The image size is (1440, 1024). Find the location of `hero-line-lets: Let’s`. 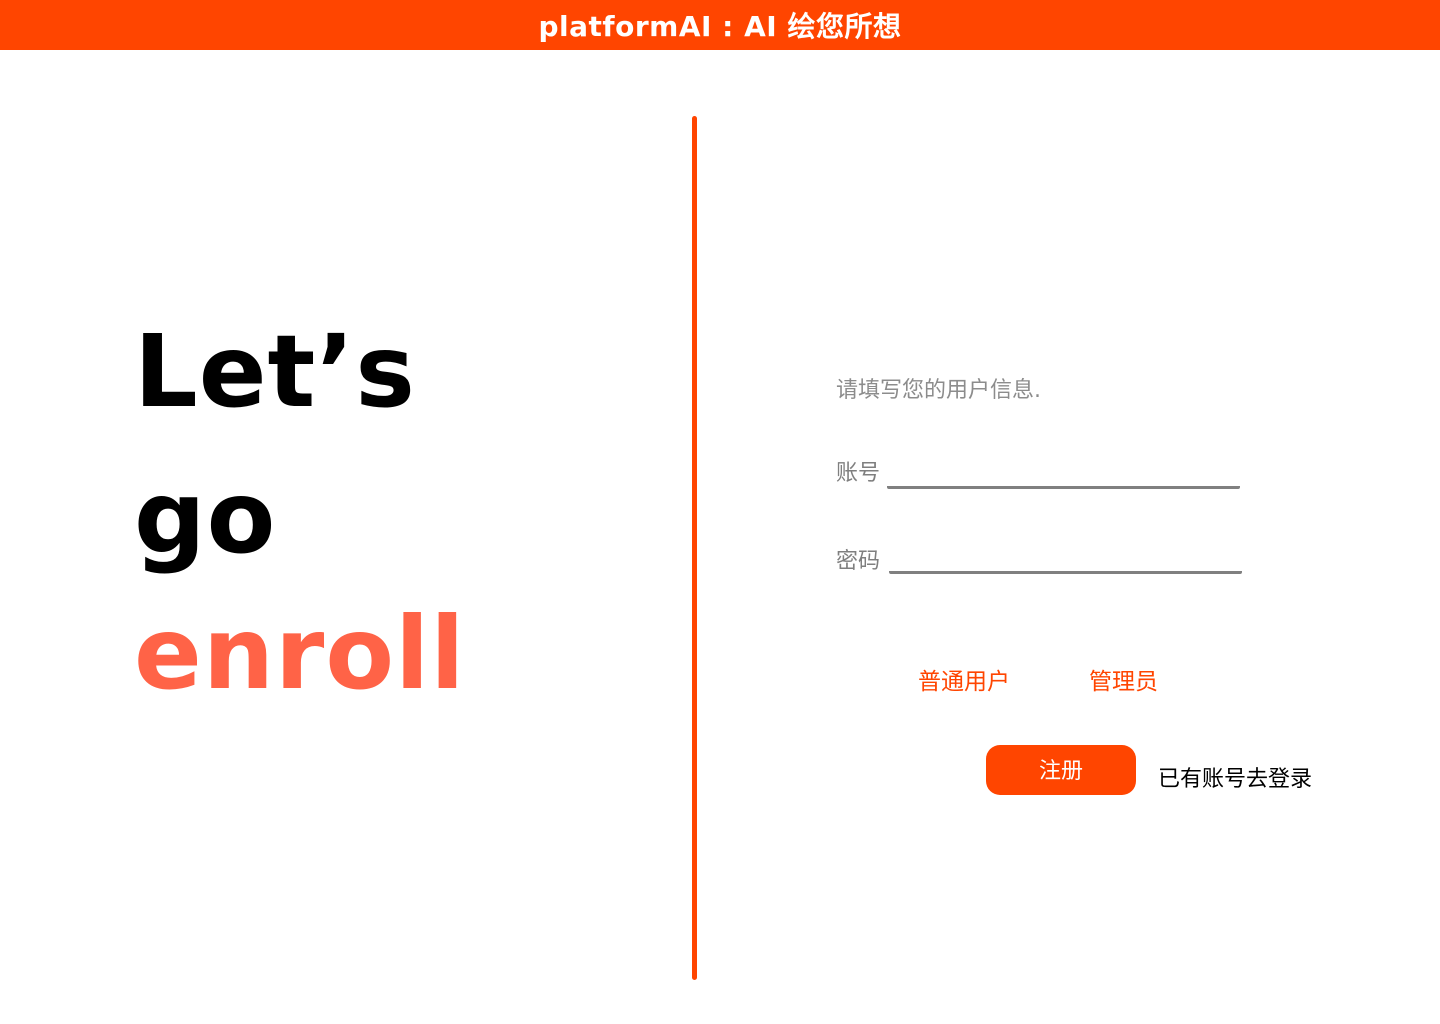

hero-line-lets: Let’s is located at coordinates (275, 371).